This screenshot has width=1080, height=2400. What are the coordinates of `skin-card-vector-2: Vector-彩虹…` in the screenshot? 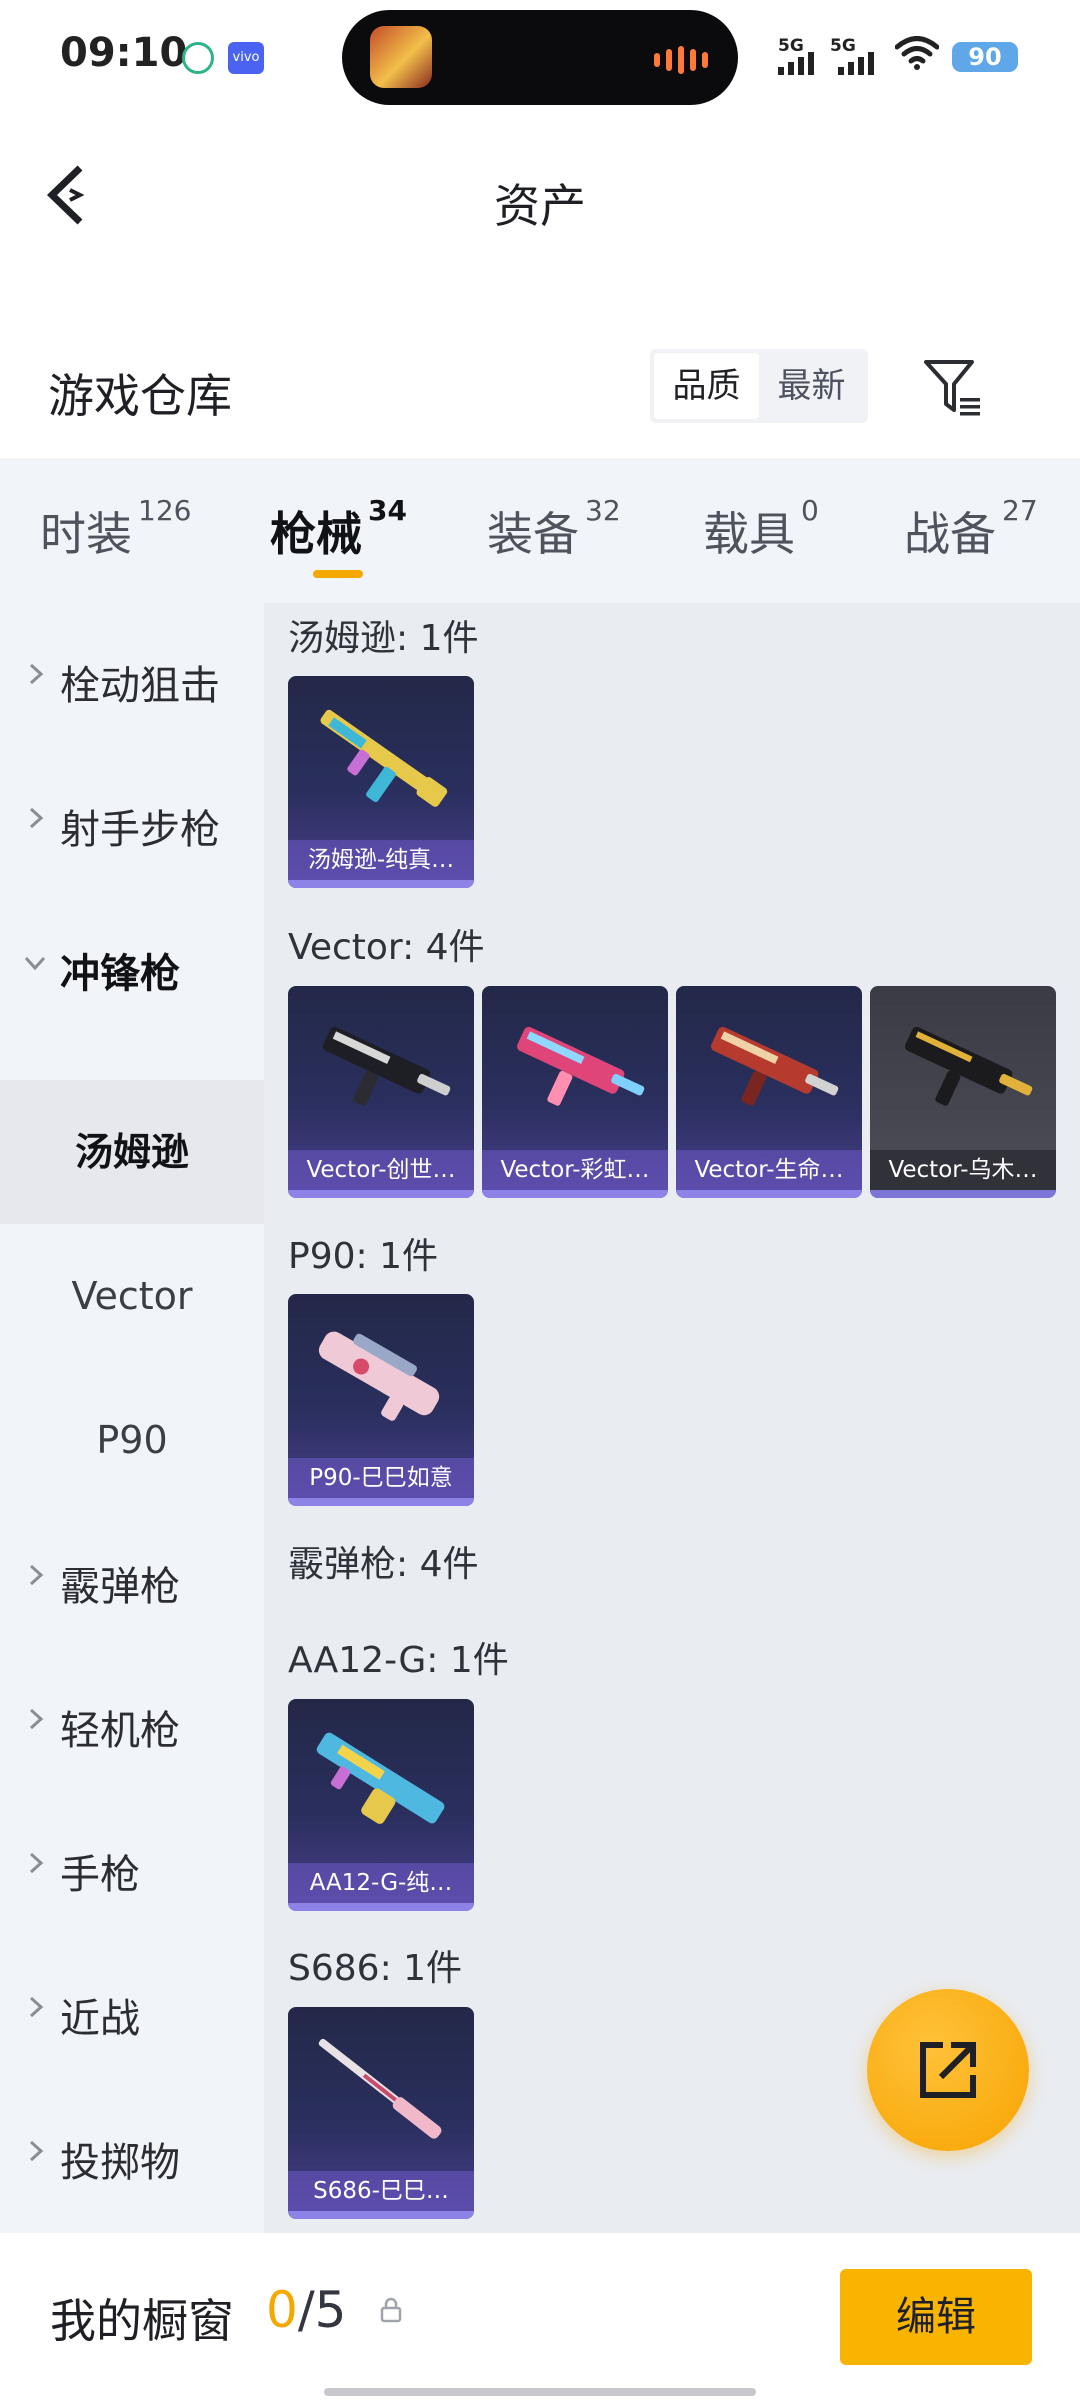 It's located at (575, 1092).